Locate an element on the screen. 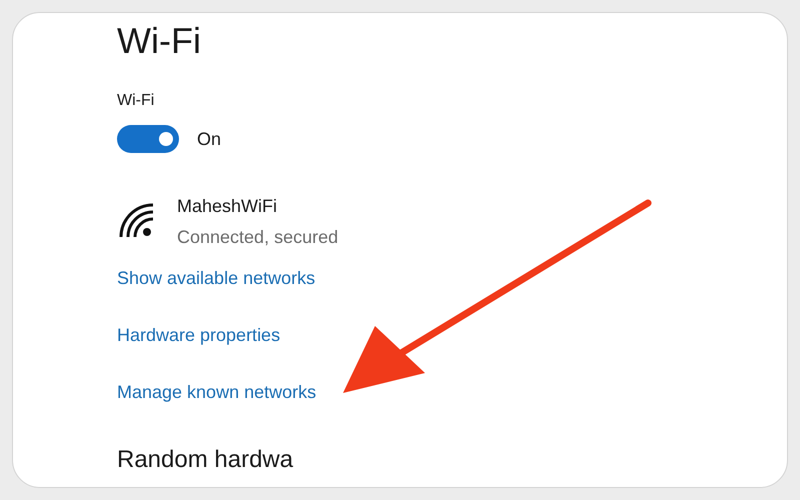 Image resolution: width=800 pixels, height=500 pixels. wifi-toggle is located at coordinates (148, 139).